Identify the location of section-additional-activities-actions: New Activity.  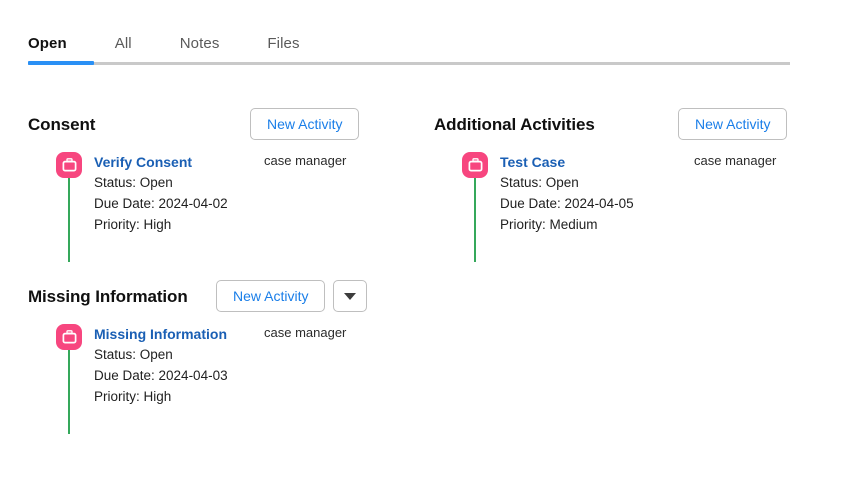
(733, 124).